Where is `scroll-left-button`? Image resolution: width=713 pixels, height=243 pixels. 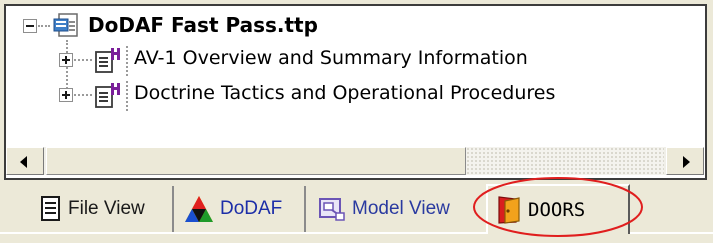
scroll-left-button is located at coordinates (25, 161).